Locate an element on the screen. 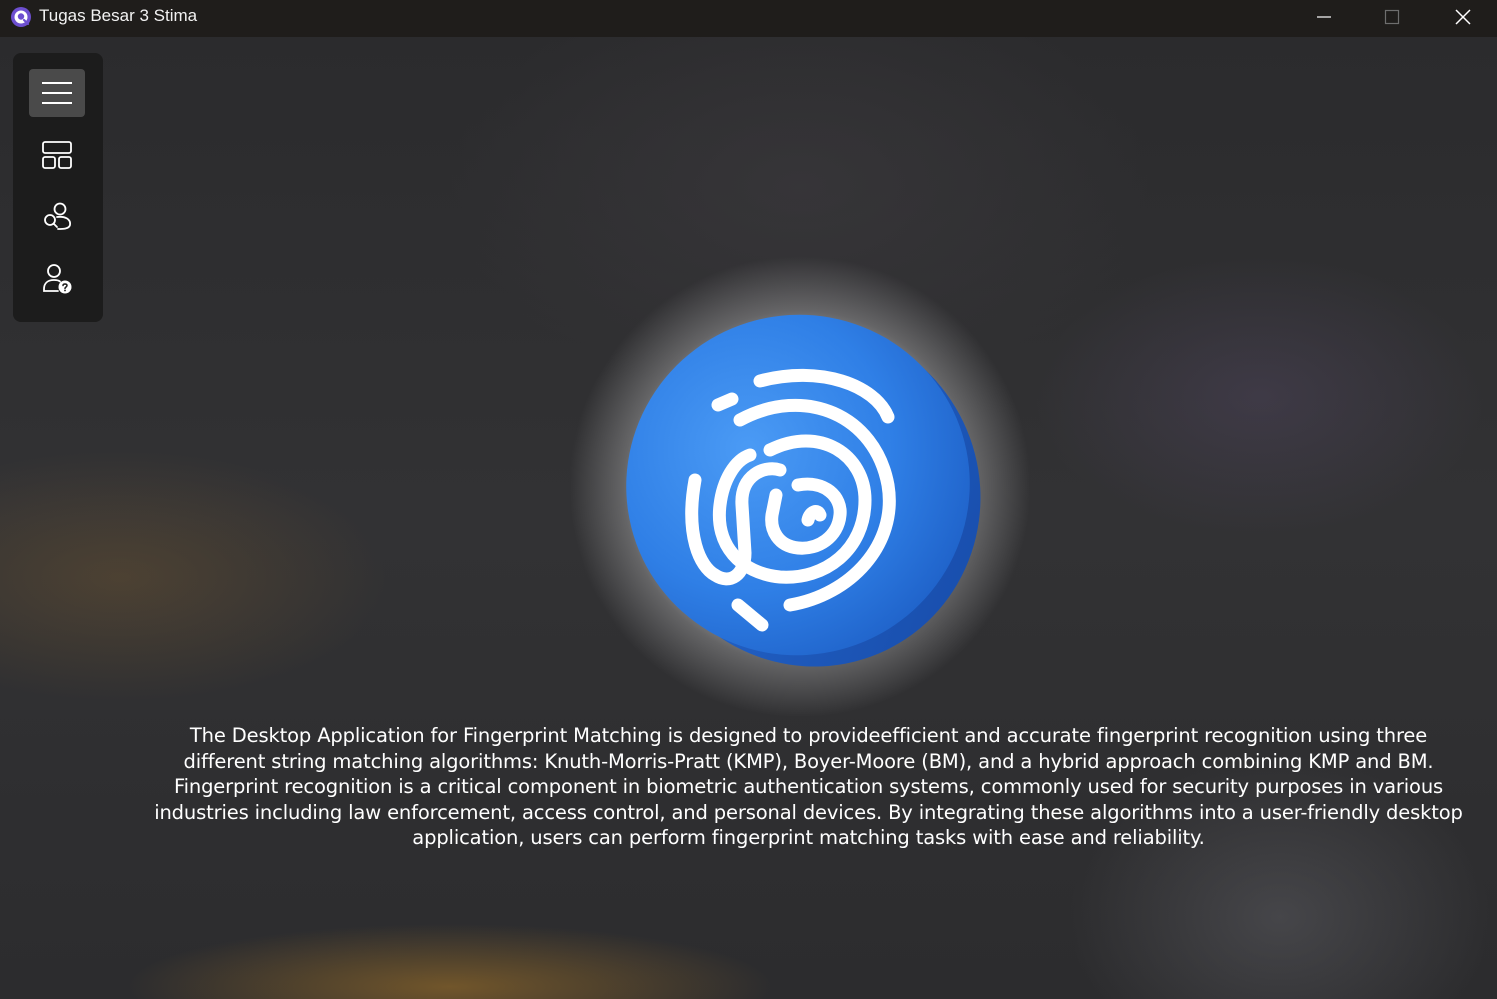  sidebar-item-search-people is located at coordinates (57, 217).